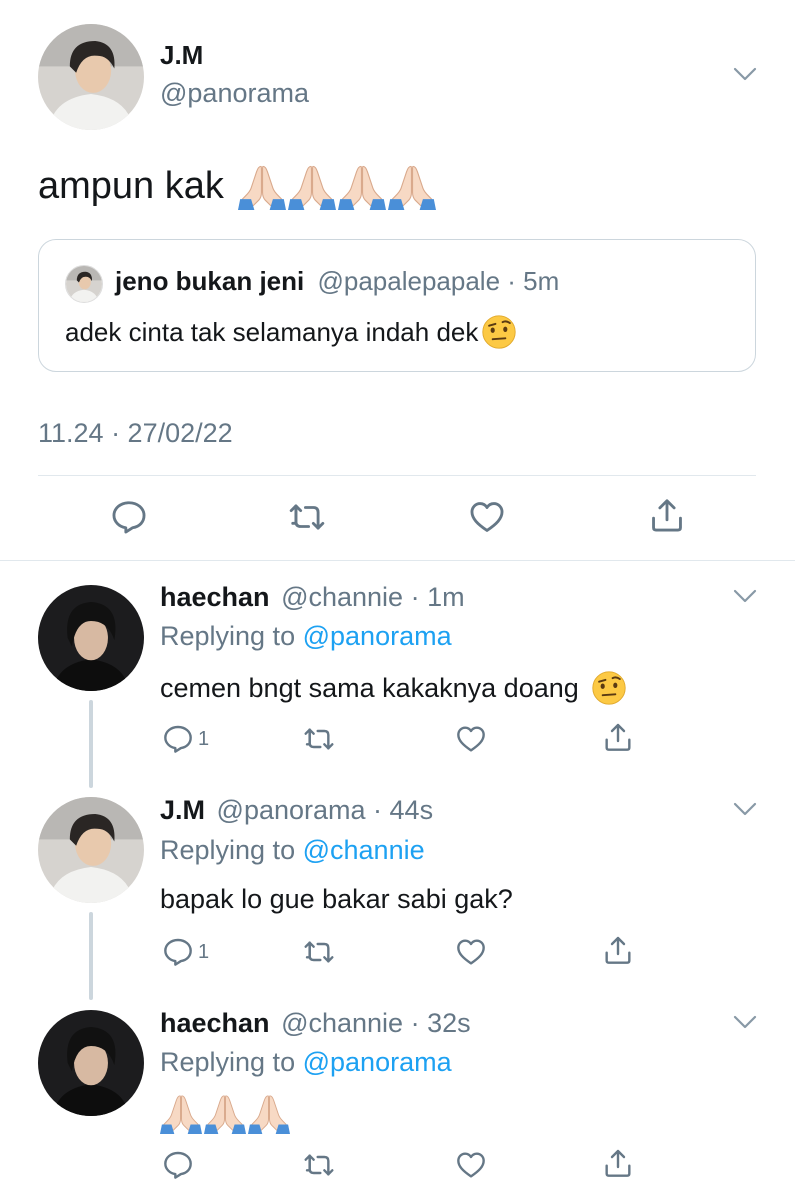 The width and height of the screenshot is (795, 1200). I want to click on author-name: J.M, so click(181, 55).